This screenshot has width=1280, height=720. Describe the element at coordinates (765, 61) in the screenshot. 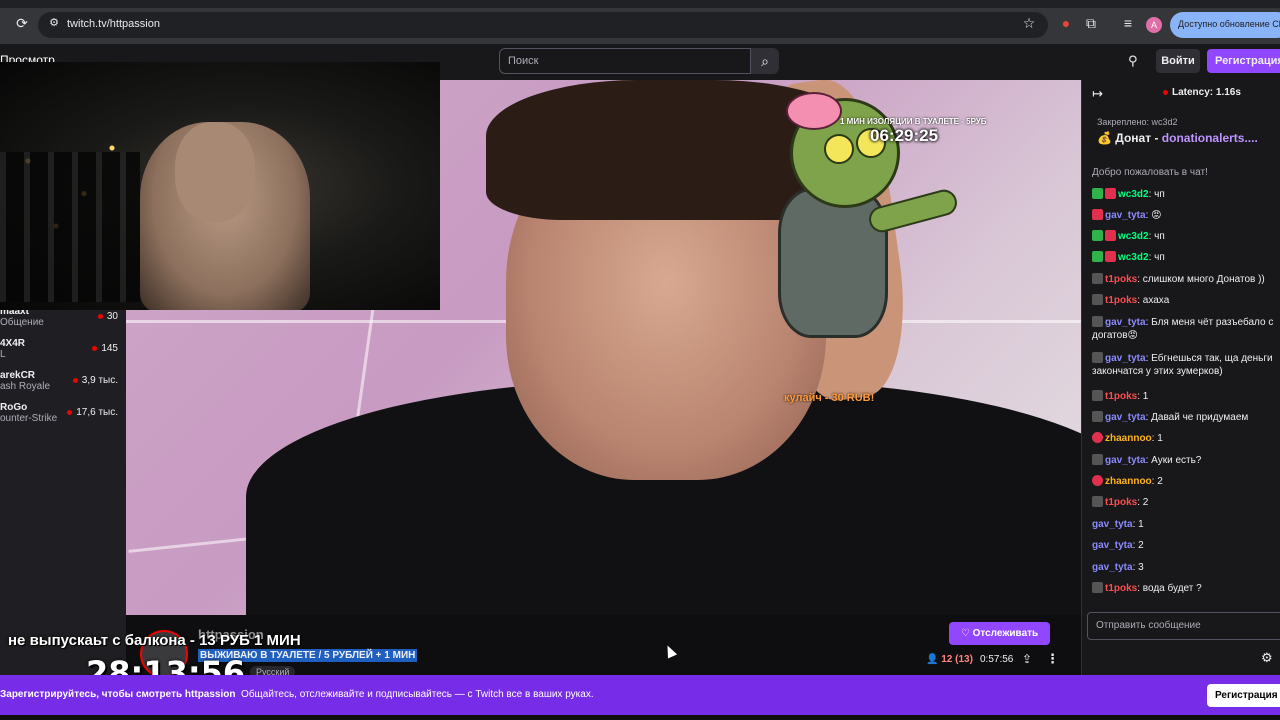

I see `search-icon: ⌕` at that location.